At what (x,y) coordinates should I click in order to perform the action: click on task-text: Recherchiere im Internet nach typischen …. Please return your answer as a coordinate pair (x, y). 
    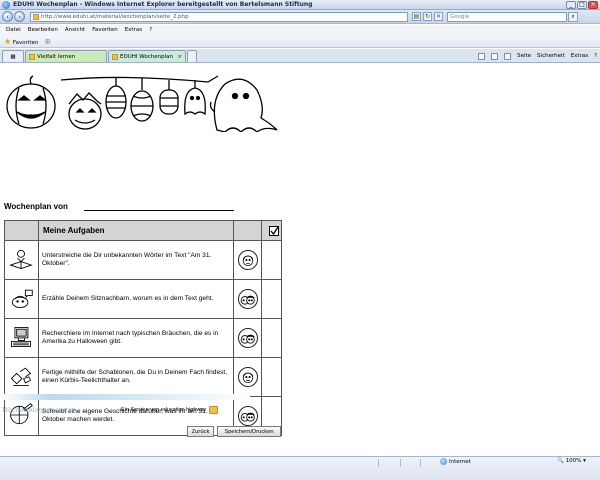
    Looking at the image, I should click on (136, 338).